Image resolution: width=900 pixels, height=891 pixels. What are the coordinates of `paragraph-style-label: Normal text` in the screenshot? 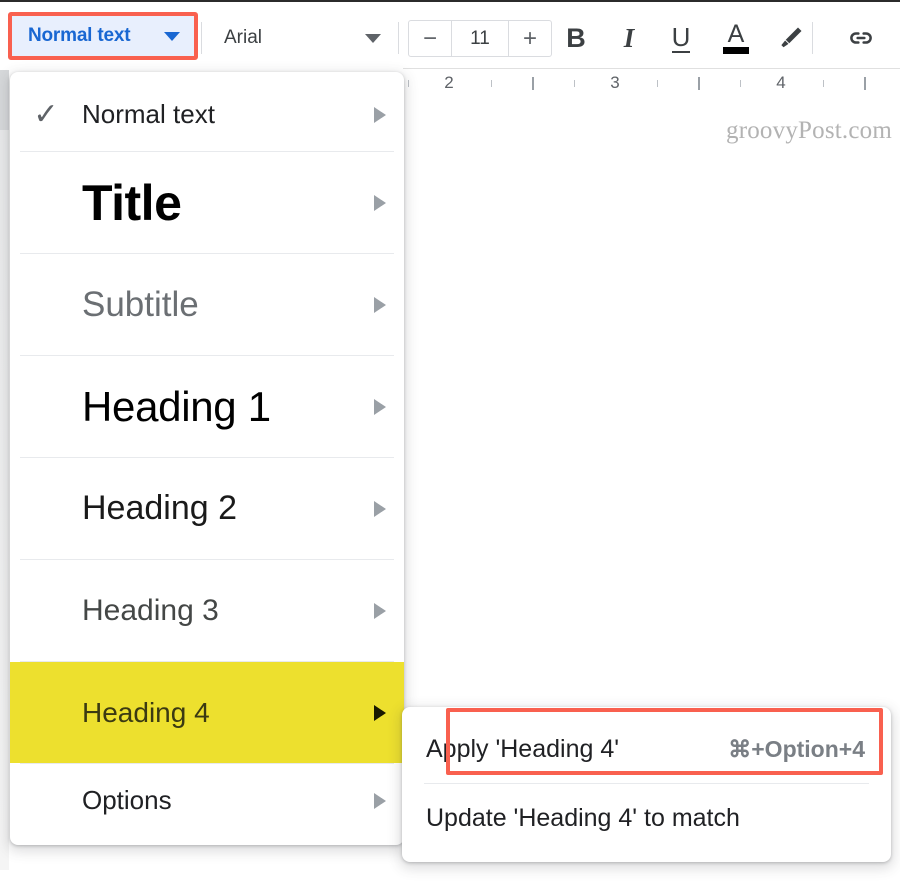 It's located at (79, 35).